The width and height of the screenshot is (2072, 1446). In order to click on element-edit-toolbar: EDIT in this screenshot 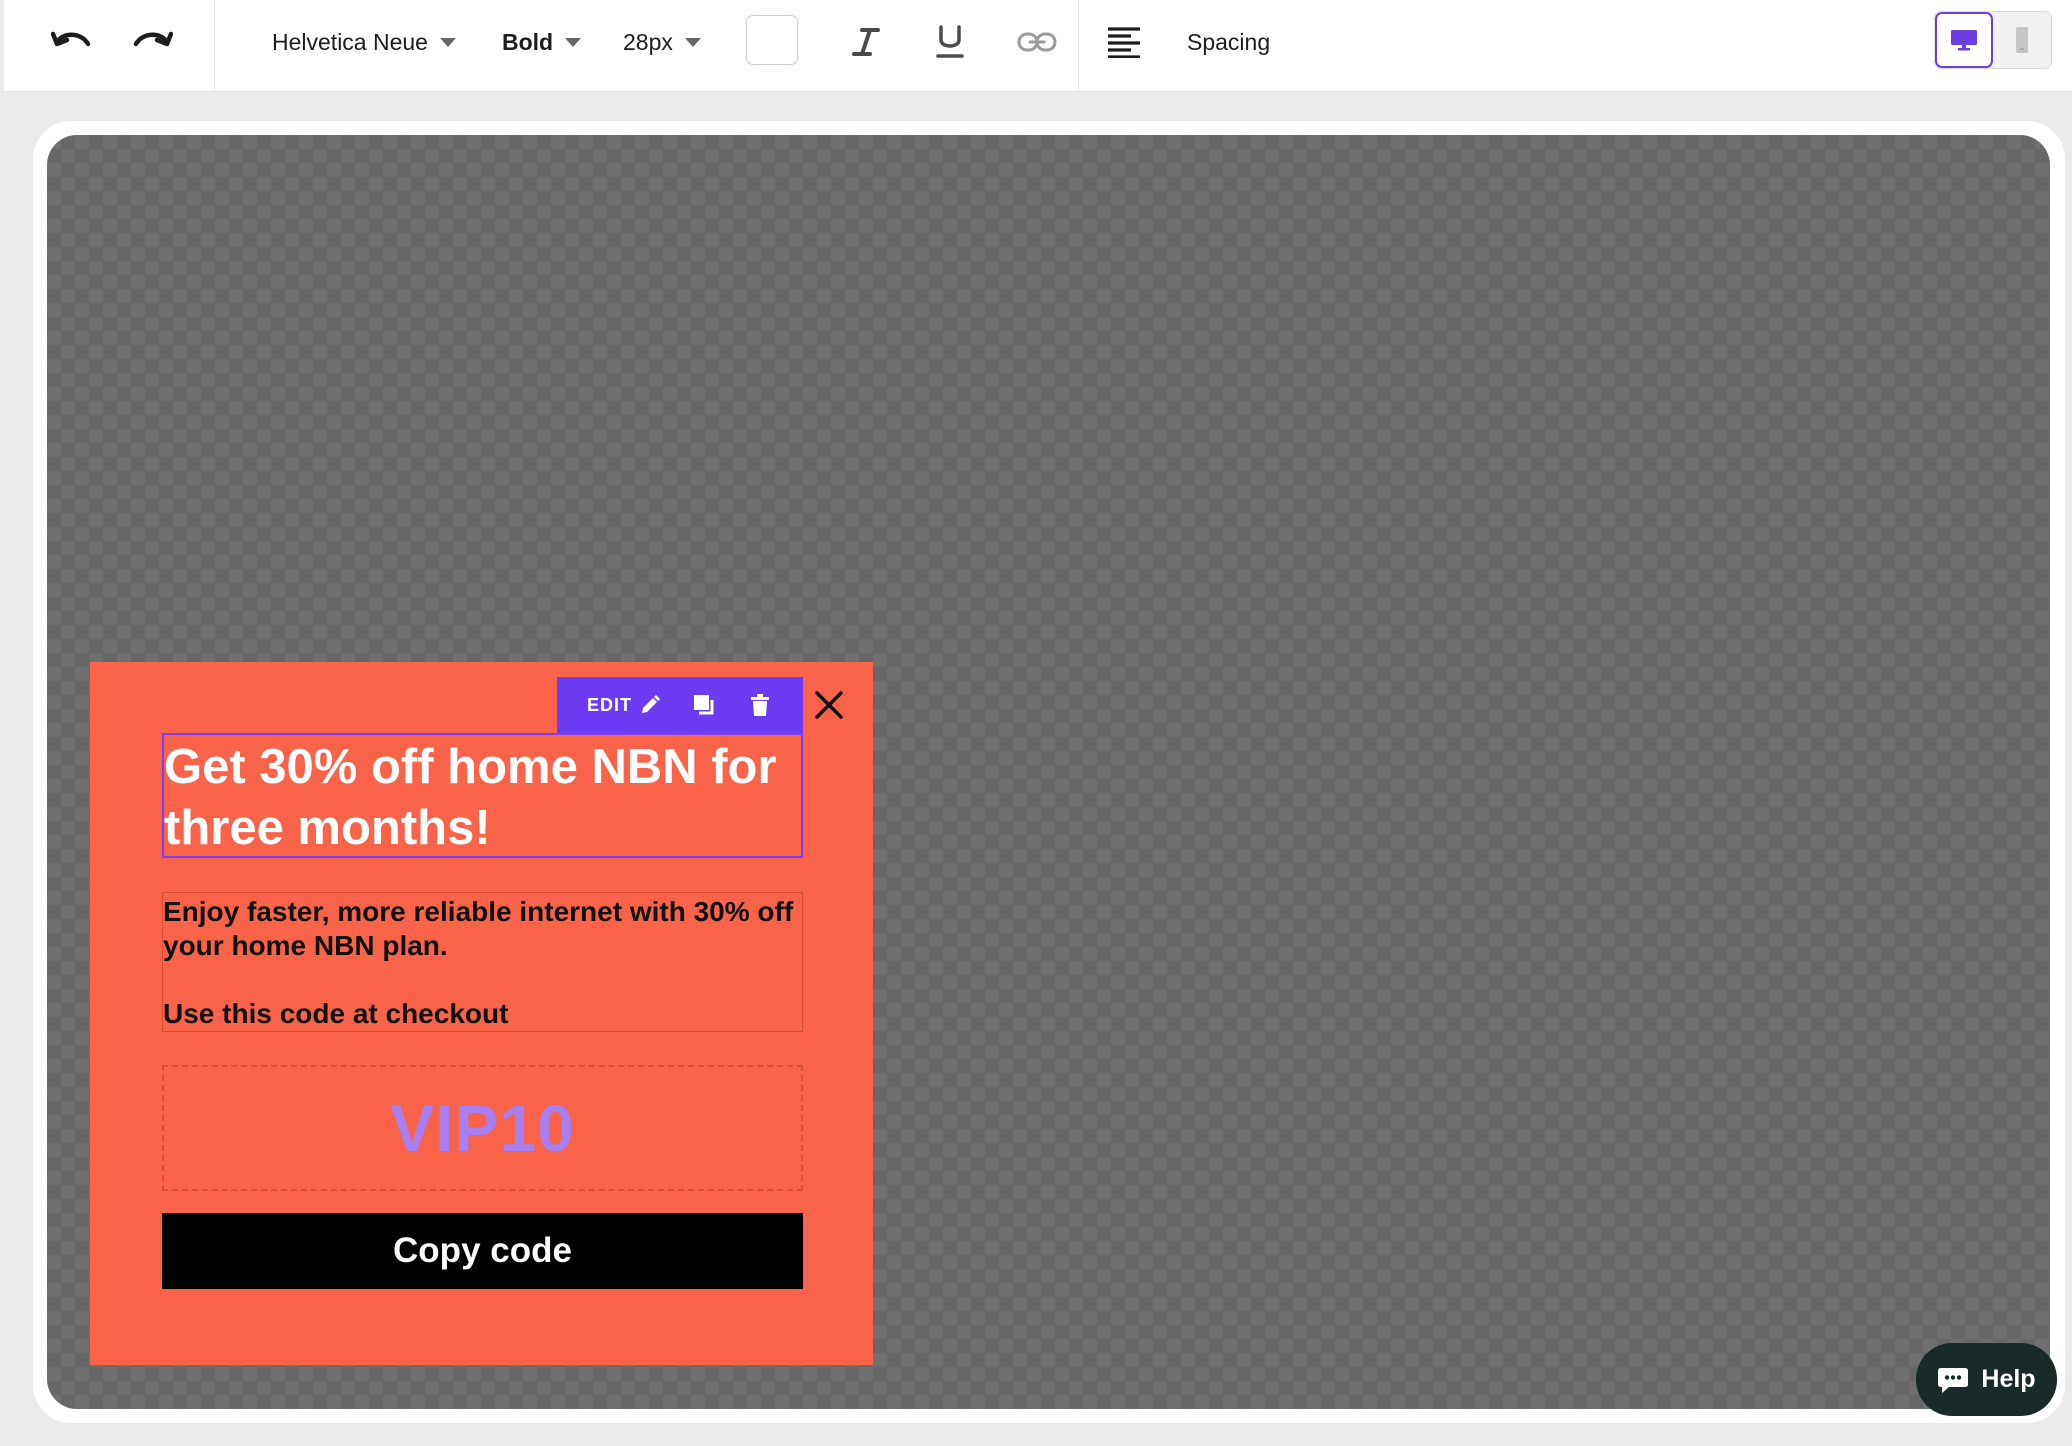, I will do `click(680, 705)`.